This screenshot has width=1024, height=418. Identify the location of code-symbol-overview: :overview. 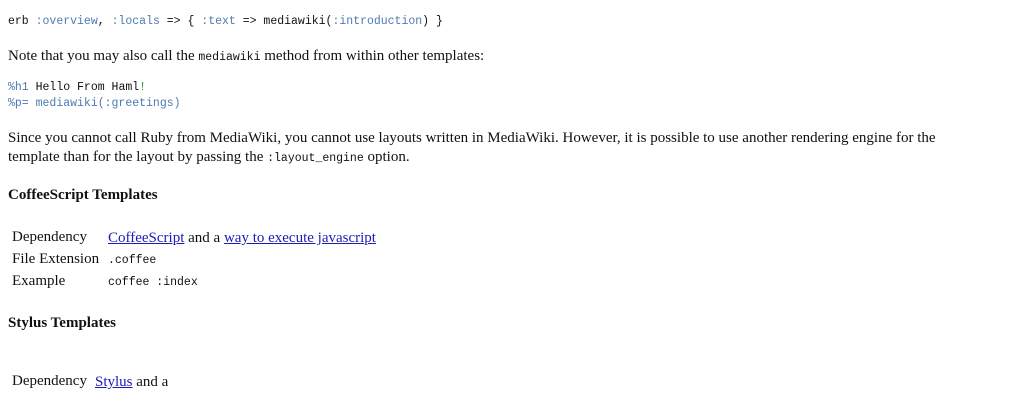
(66, 21).